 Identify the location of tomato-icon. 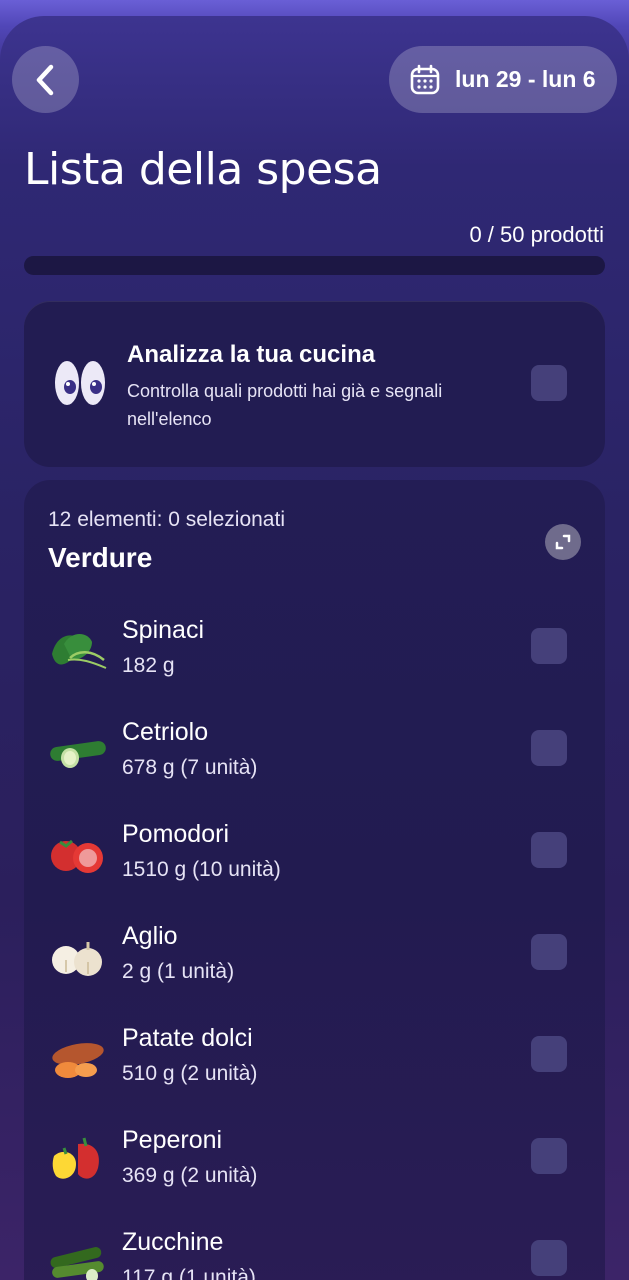
(77, 856).